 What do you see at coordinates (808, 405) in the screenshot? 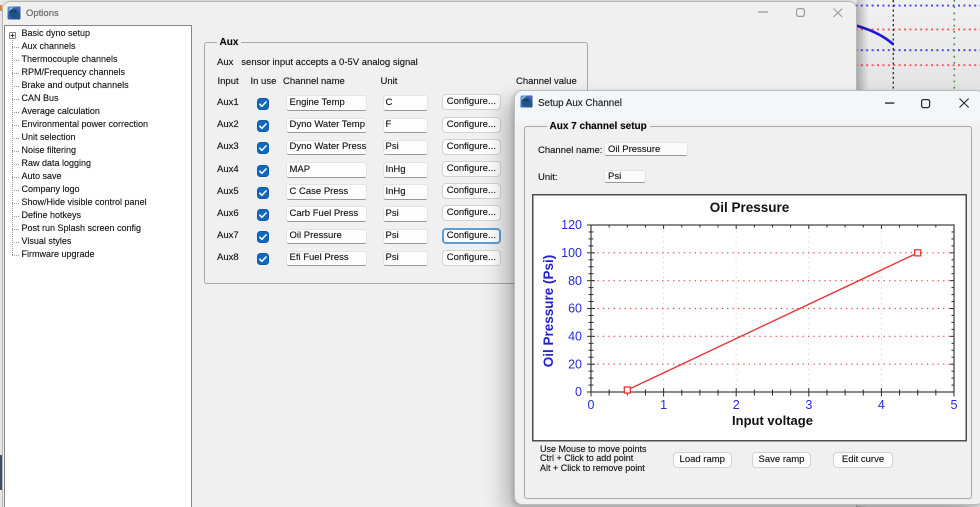
I see `svg-text: 3` at bounding box center [808, 405].